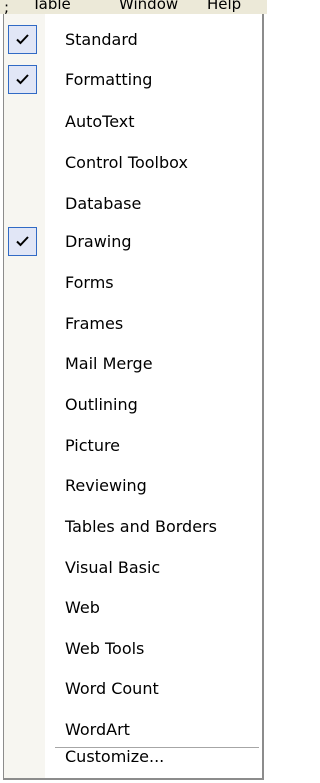 This screenshot has height=783, width=320. Describe the element at coordinates (101, 39) in the screenshot. I see `menu-item-label: Standard` at that location.